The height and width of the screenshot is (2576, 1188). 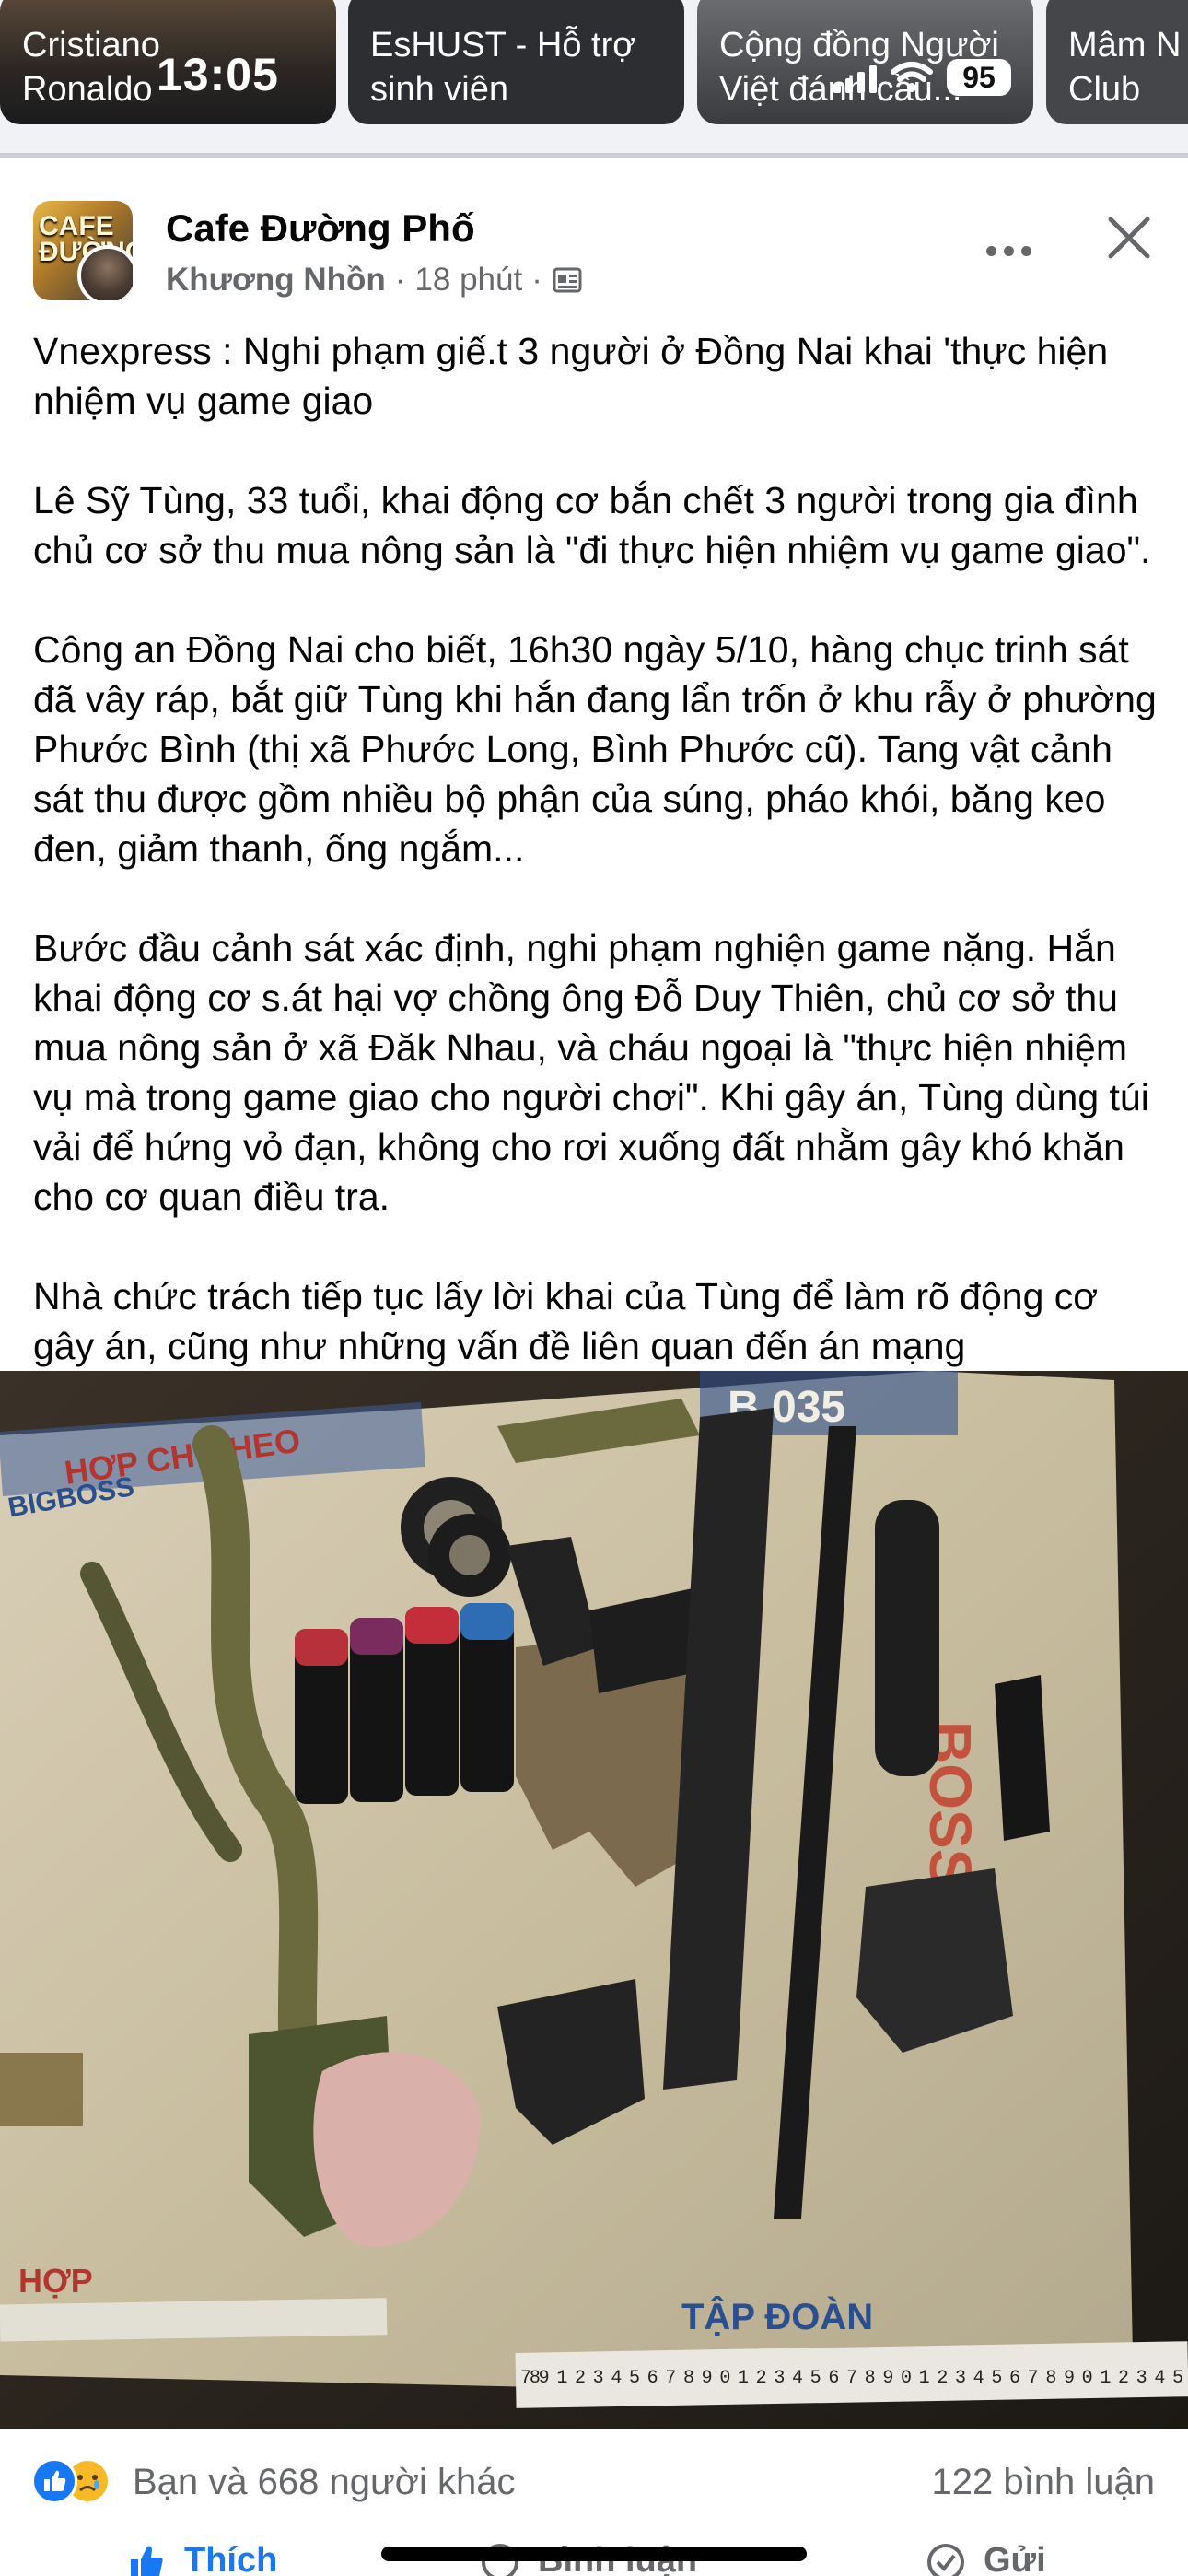 I want to click on like-button: Thích, so click(x=201, y=2558).